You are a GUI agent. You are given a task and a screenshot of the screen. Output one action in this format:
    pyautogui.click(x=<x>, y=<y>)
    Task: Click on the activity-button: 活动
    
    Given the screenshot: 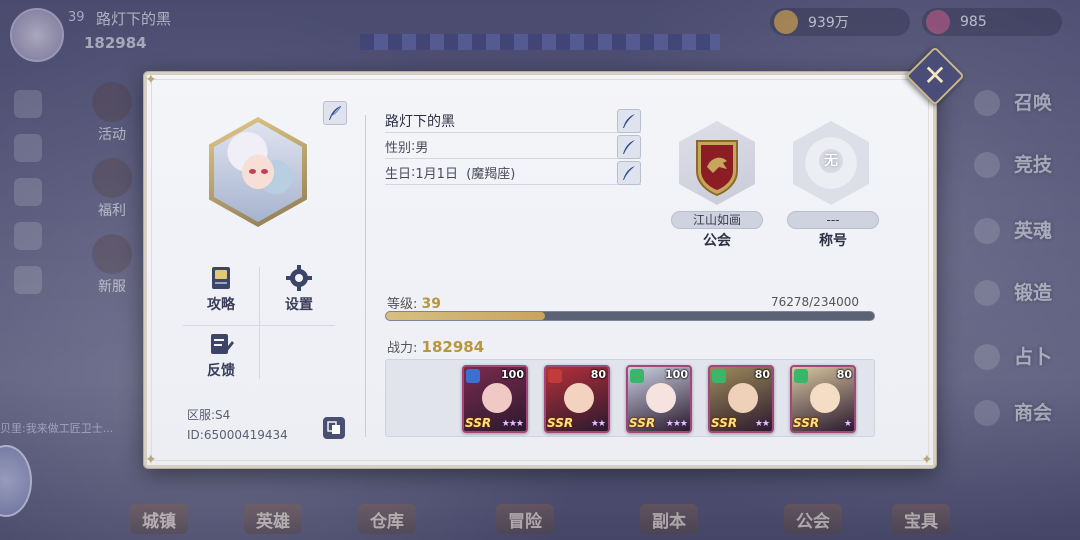 What is the action you would take?
    pyautogui.click(x=112, y=113)
    